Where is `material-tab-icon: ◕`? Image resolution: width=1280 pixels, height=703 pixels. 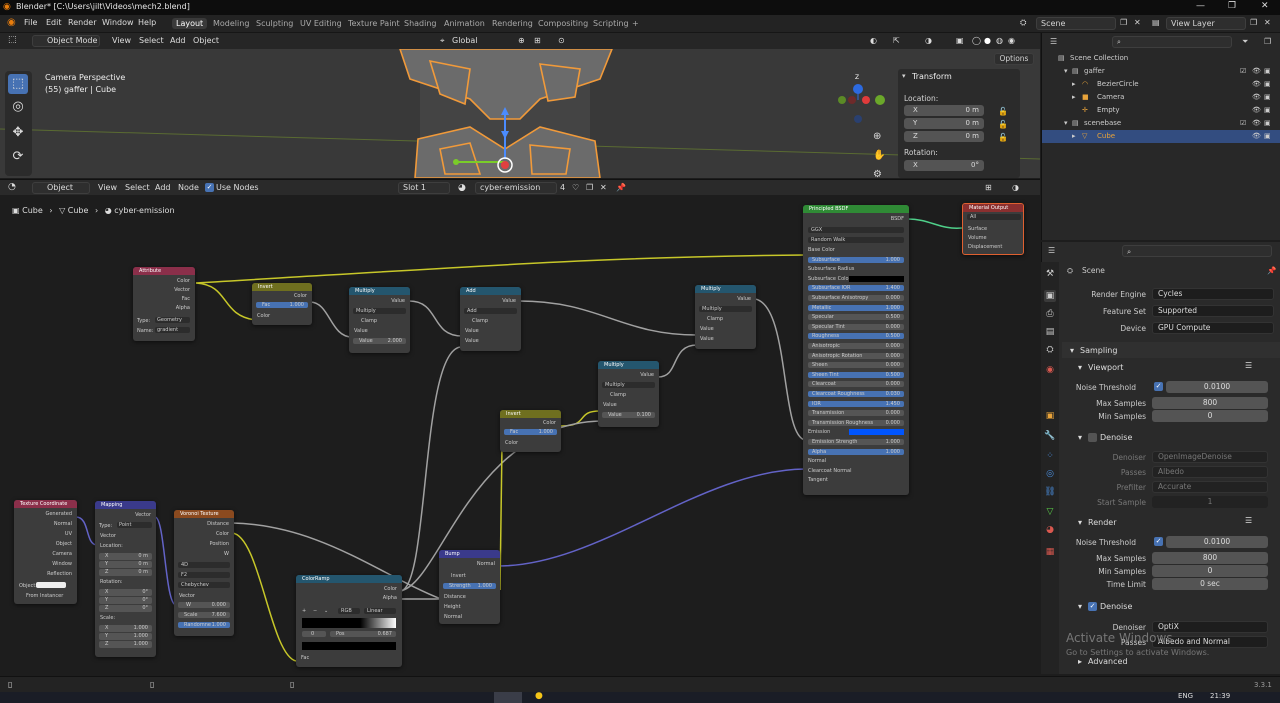
material-tab-icon: ◕ is located at coordinates (1050, 530).